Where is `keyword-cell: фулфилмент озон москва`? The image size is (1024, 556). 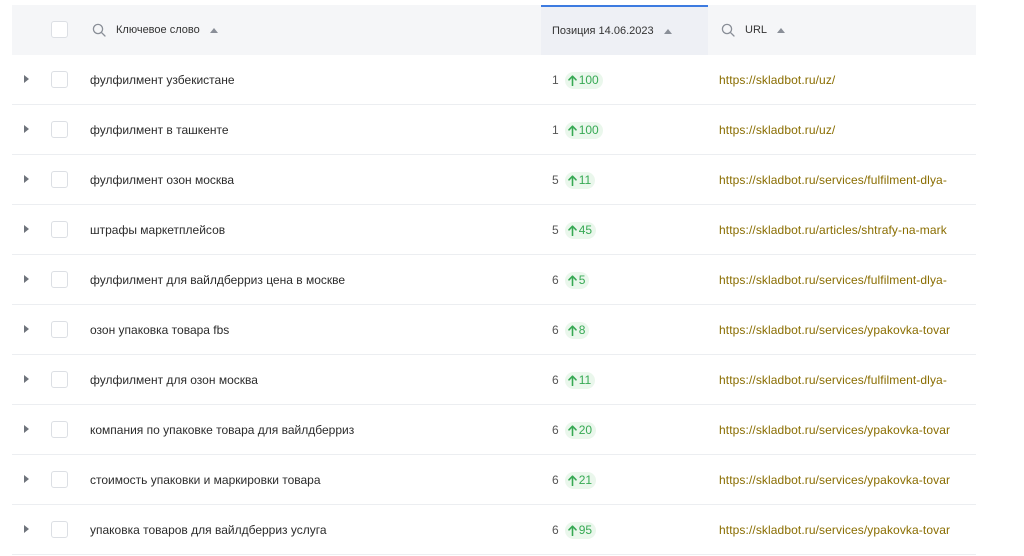
keyword-cell: фулфилмент озон москва is located at coordinates (162, 180).